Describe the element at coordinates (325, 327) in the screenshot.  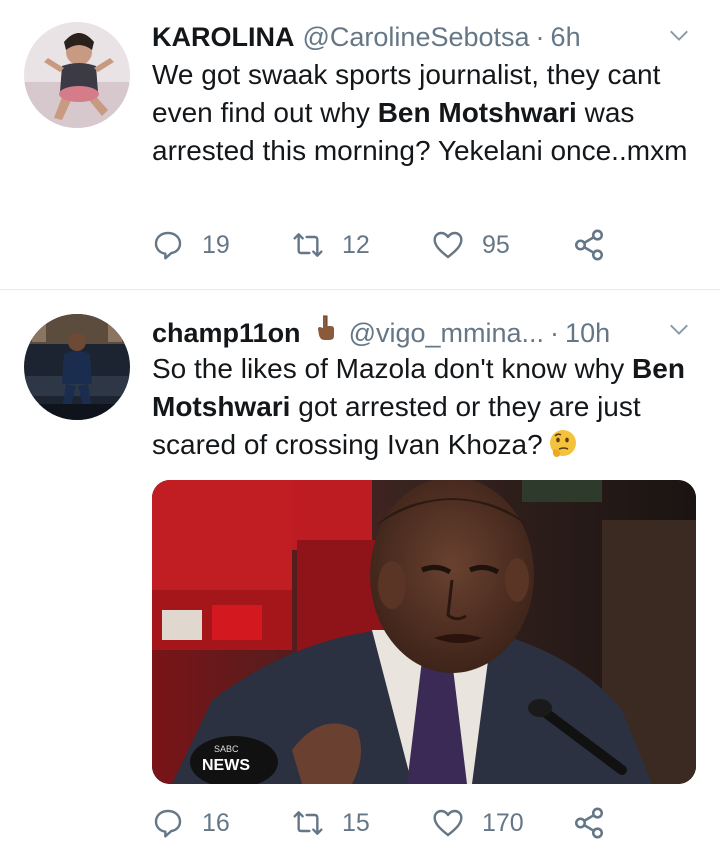
I see `pointing-down-emoji-icon` at that location.